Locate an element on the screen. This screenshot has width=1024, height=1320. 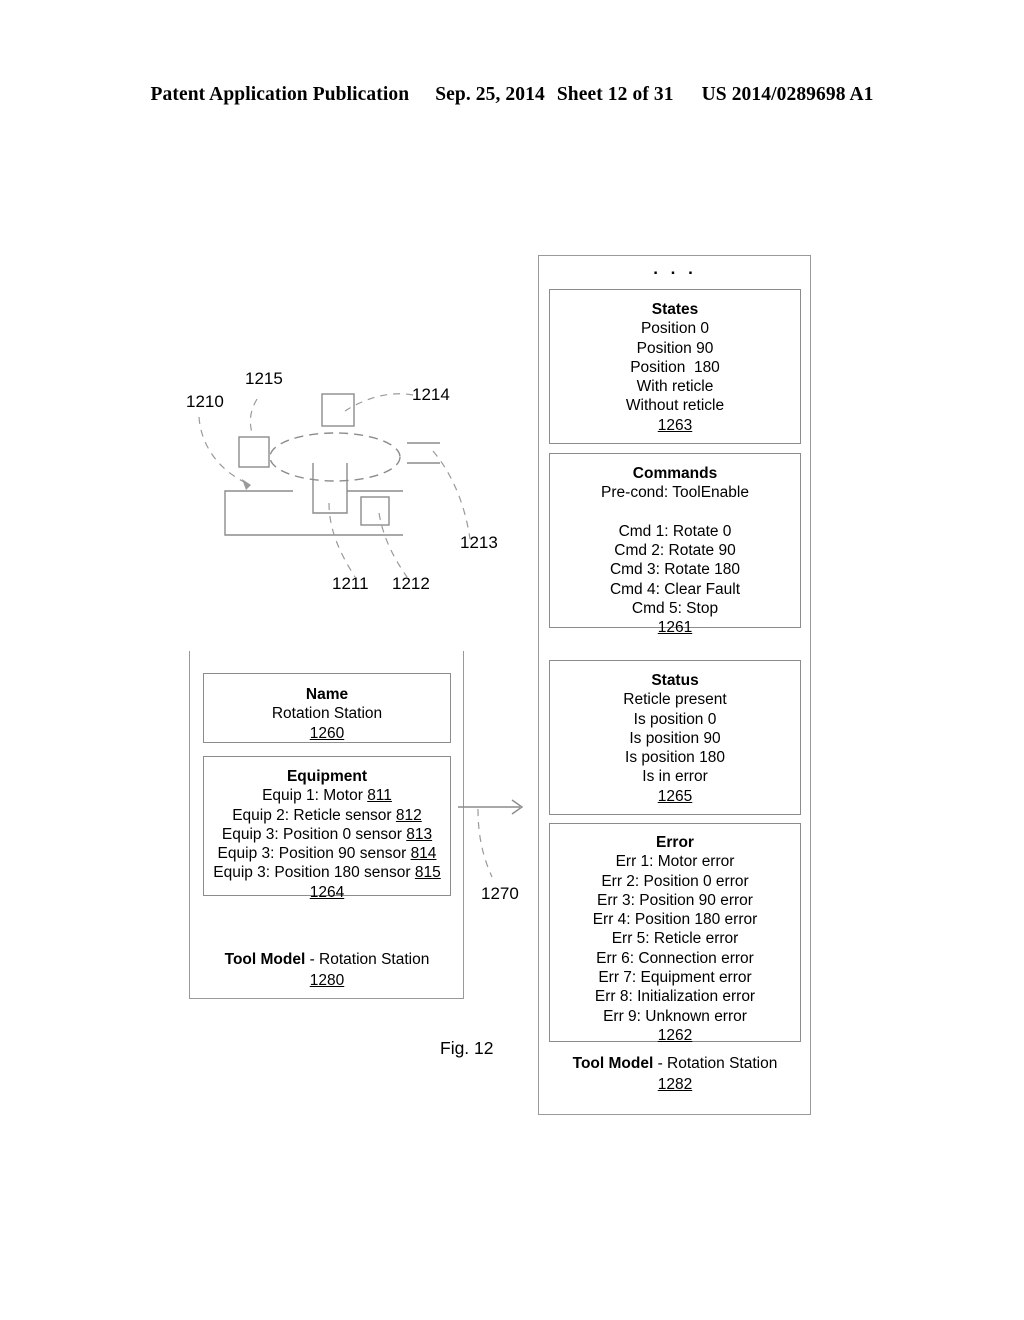
right-footer-ref: 1282 is located at coordinates (675, 1084).